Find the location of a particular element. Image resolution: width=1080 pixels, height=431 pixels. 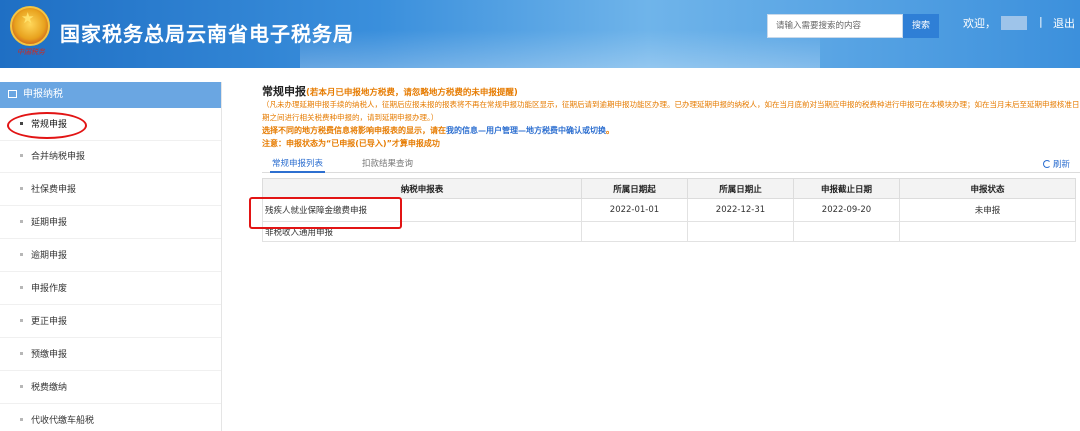

sidebar-item-label: 逾期申报 is located at coordinates (49, 256).